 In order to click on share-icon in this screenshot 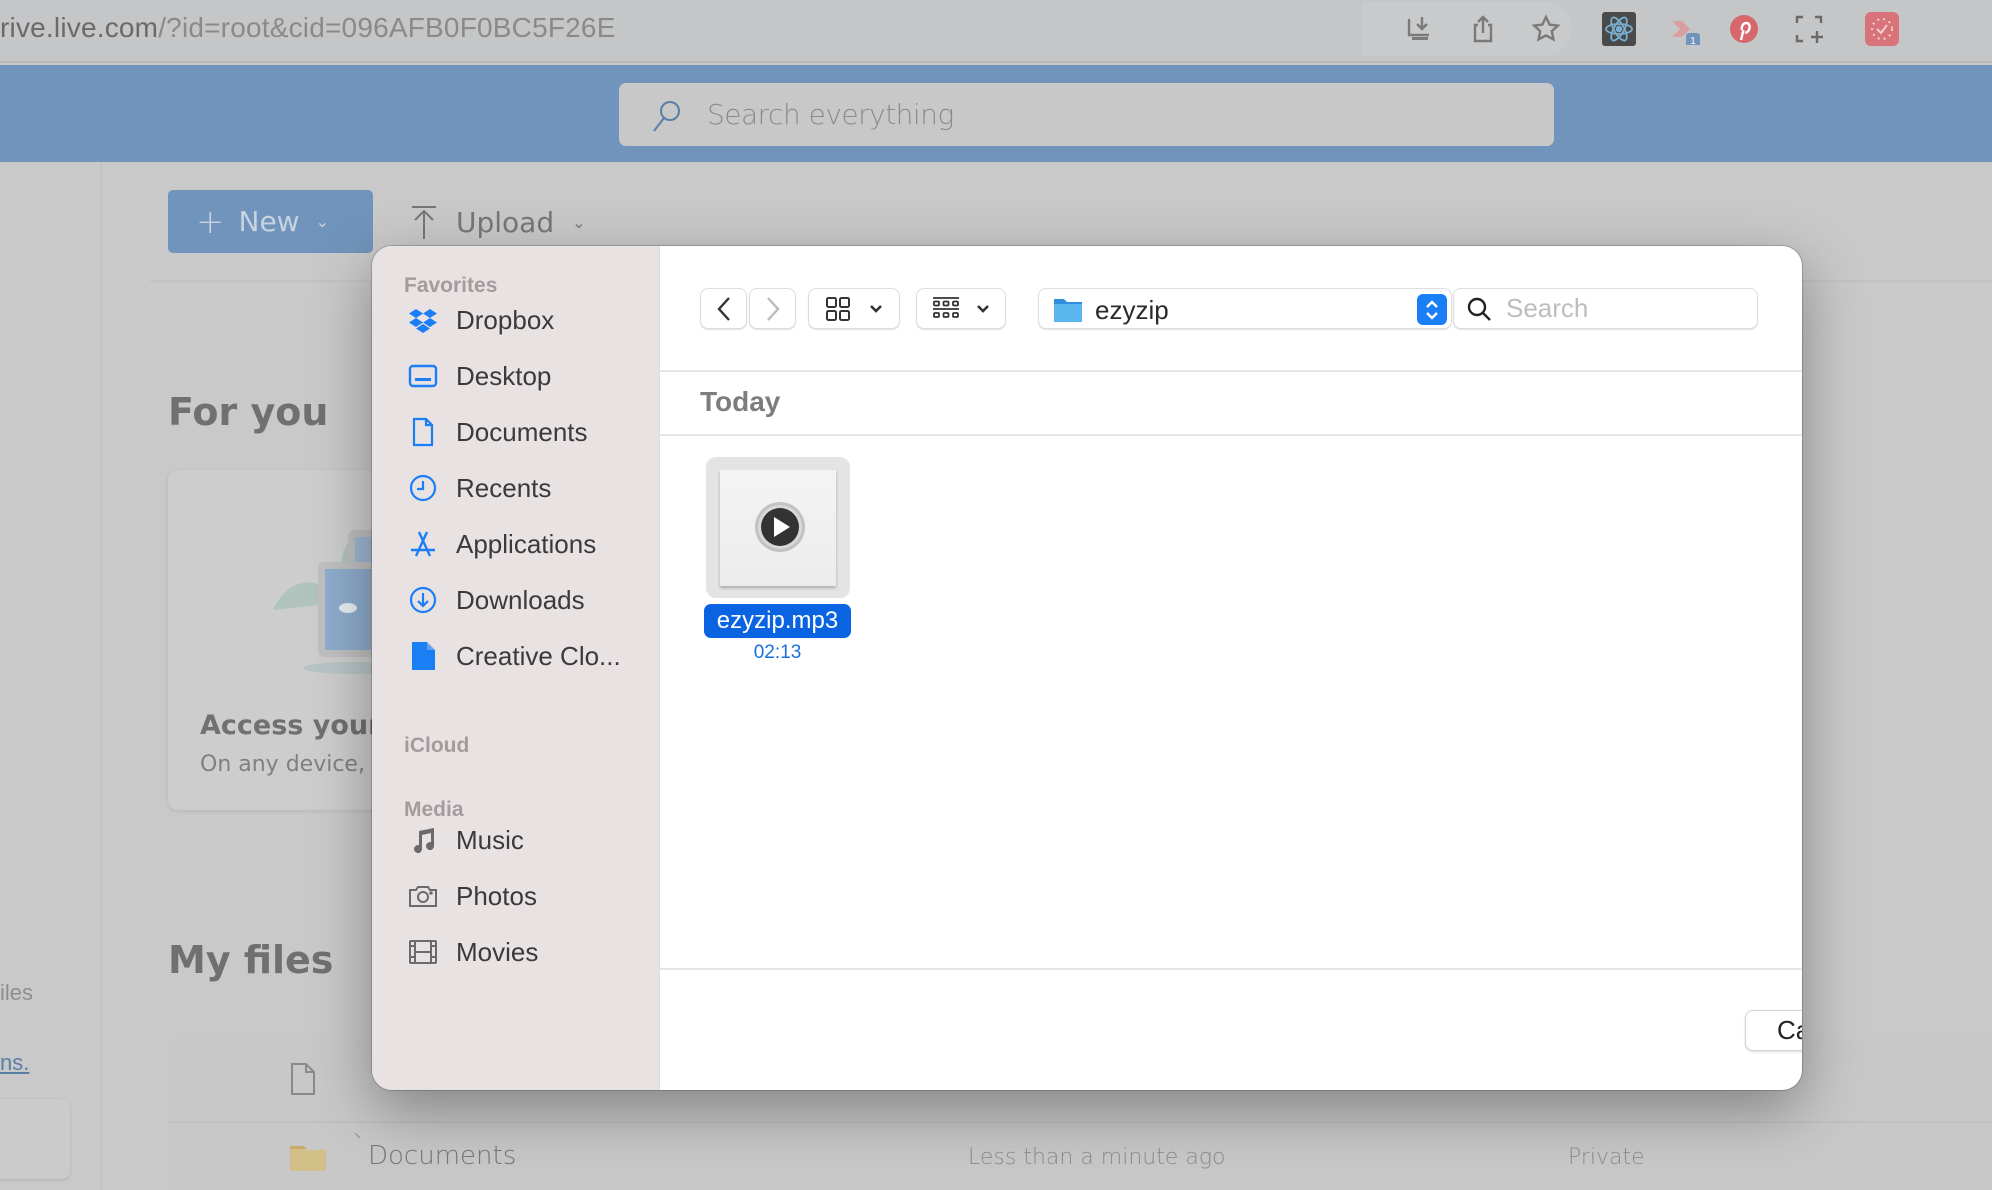, I will do `click(1483, 29)`.